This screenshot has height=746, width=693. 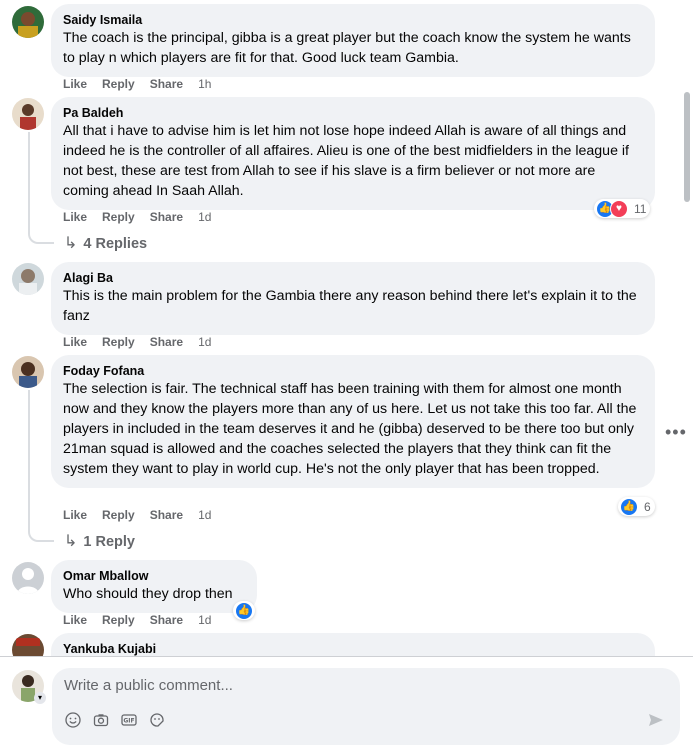 I want to click on view-replies-link: ↳ 1 Reply, so click(x=99, y=541).